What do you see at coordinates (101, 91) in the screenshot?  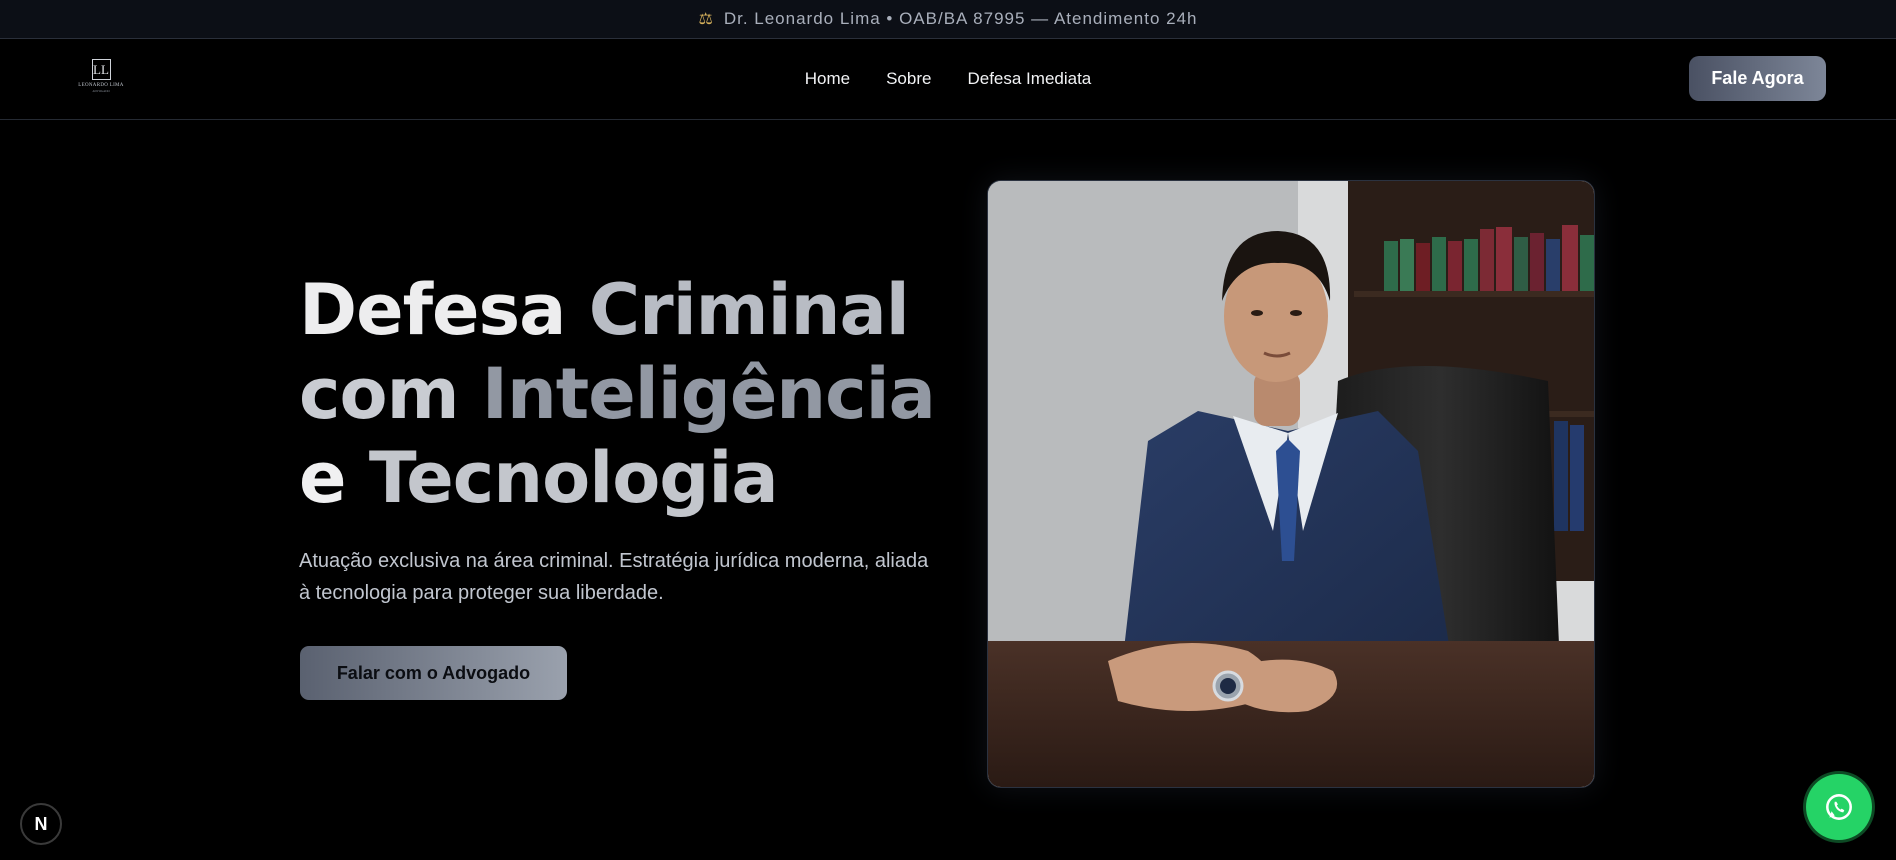 I see `logo-subtitle: ADVOGADO` at bounding box center [101, 91].